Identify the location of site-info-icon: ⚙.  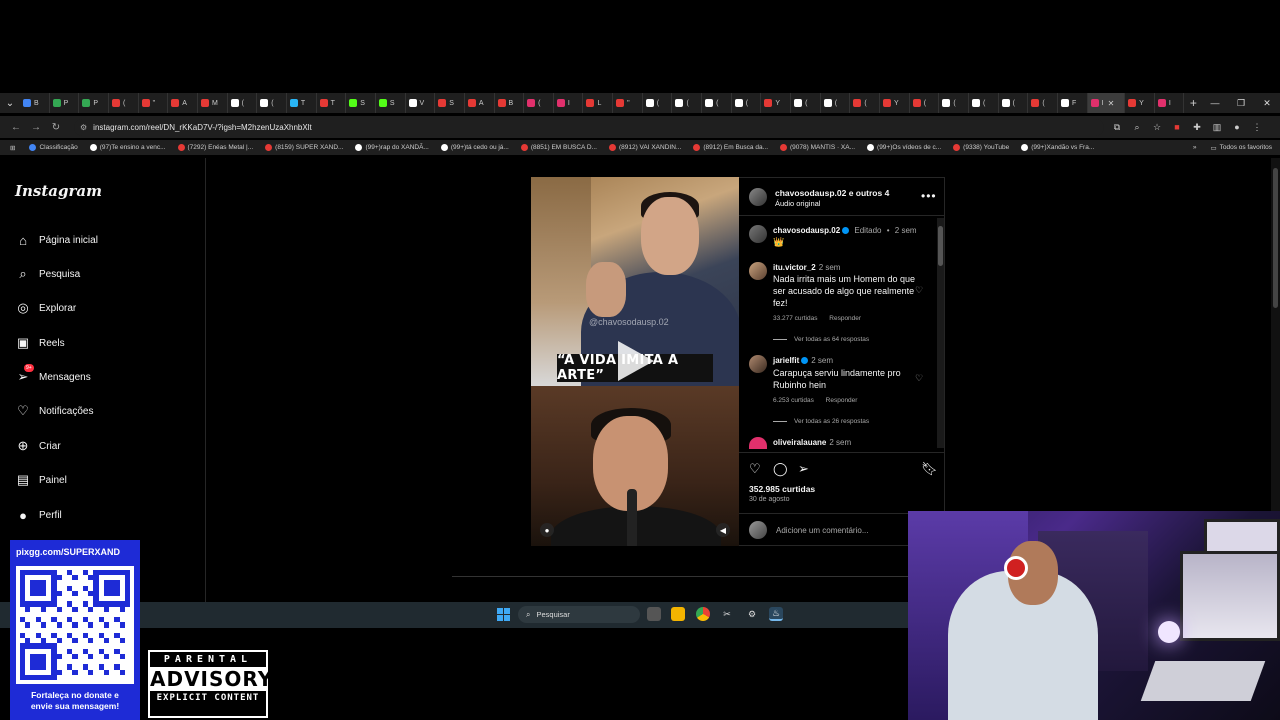
(83, 127).